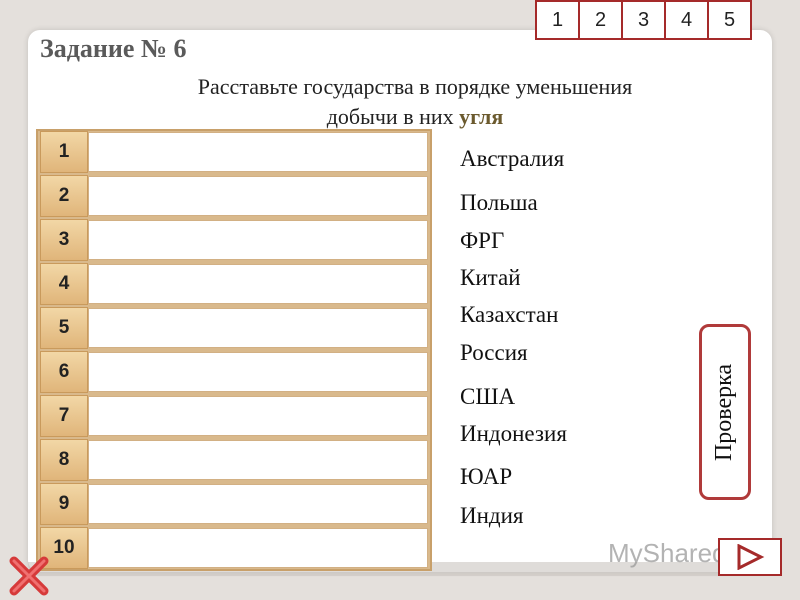 The image size is (800, 600). I want to click on page-button-4: 4, so click(686, 20).